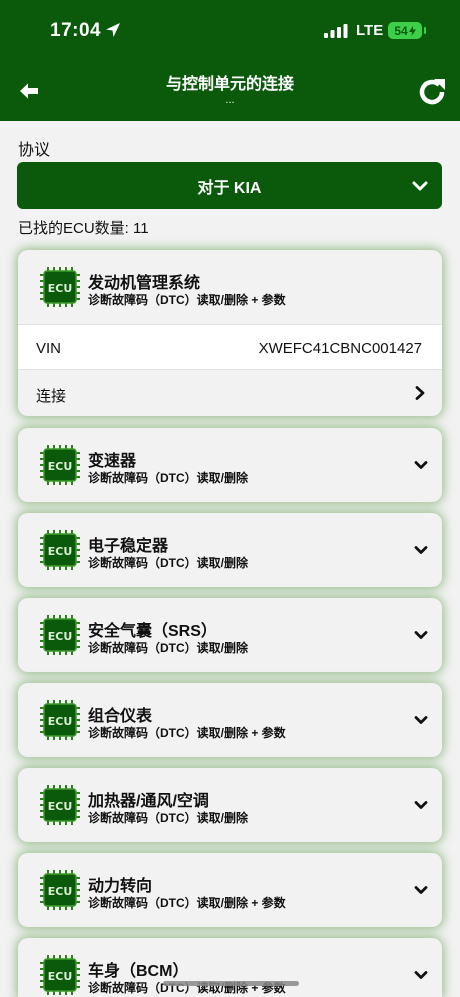 Image resolution: width=460 pixels, height=997 pixels. I want to click on home-indicator, so click(231, 983).